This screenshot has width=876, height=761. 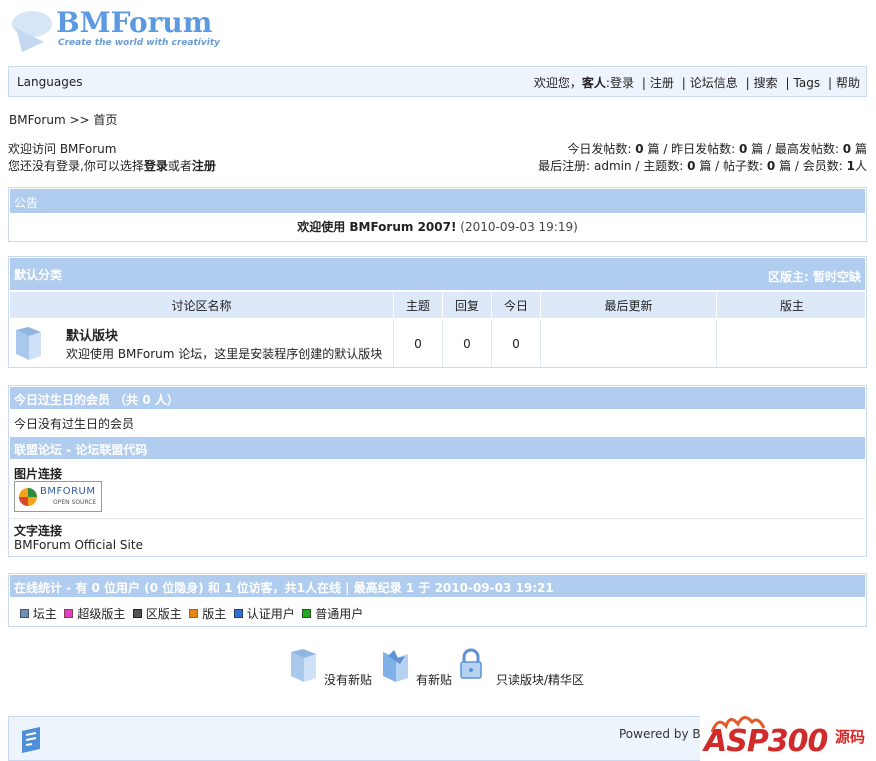 I want to click on greeting-line1: 欢迎访问 BMForum, so click(x=62, y=149).